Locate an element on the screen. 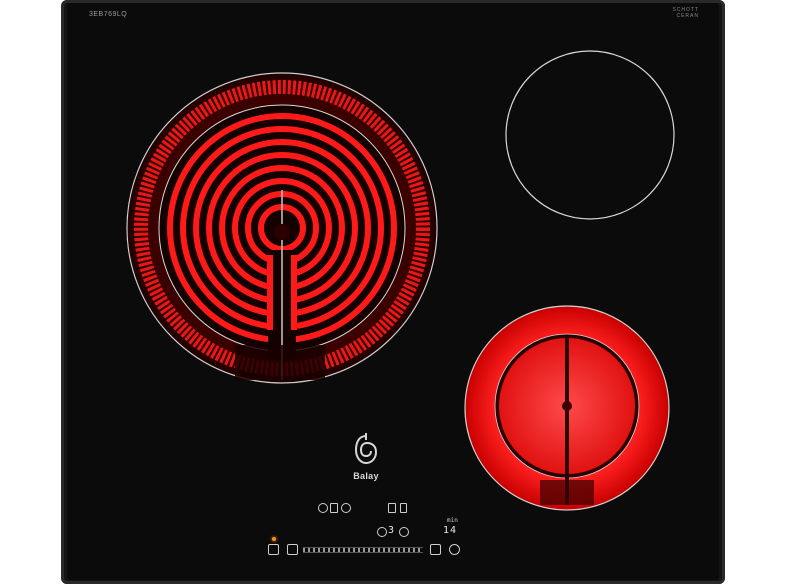 This screenshot has width=786, height=587. power-indicator-led is located at coordinates (274, 539).